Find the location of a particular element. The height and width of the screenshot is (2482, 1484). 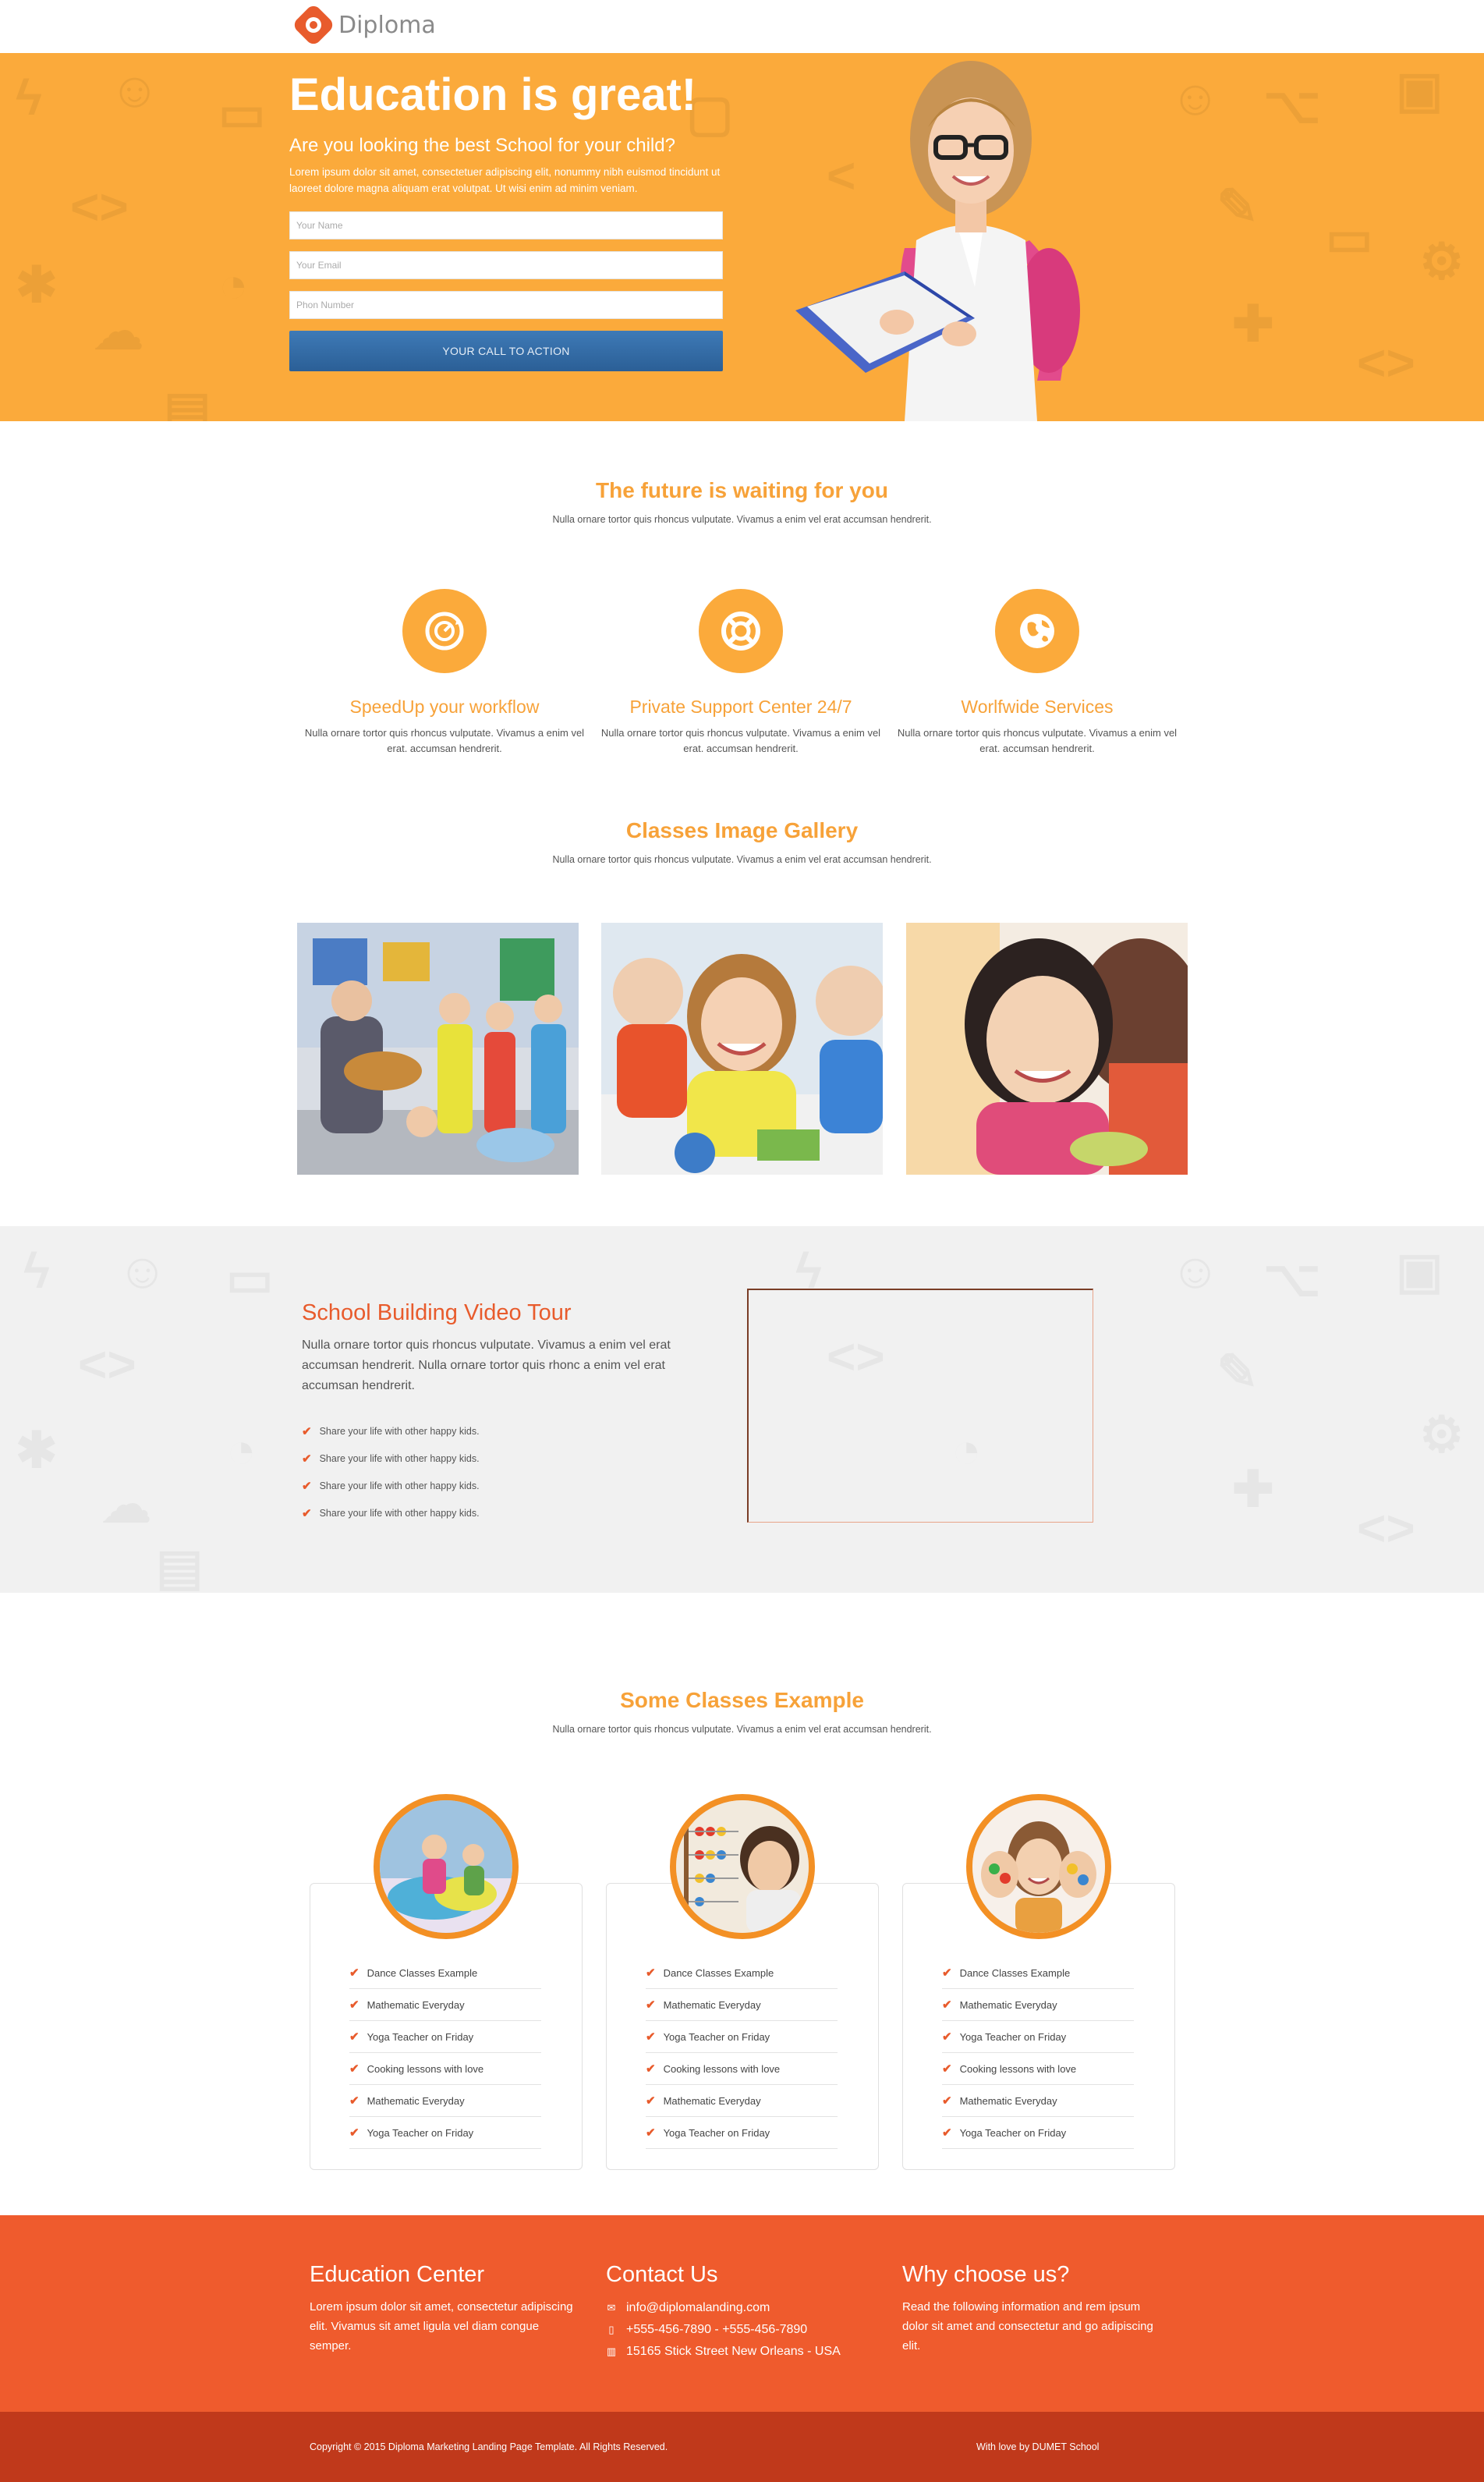

contact-address-value: 15165 Stick Street New Orleans - USA is located at coordinates (733, 2351).